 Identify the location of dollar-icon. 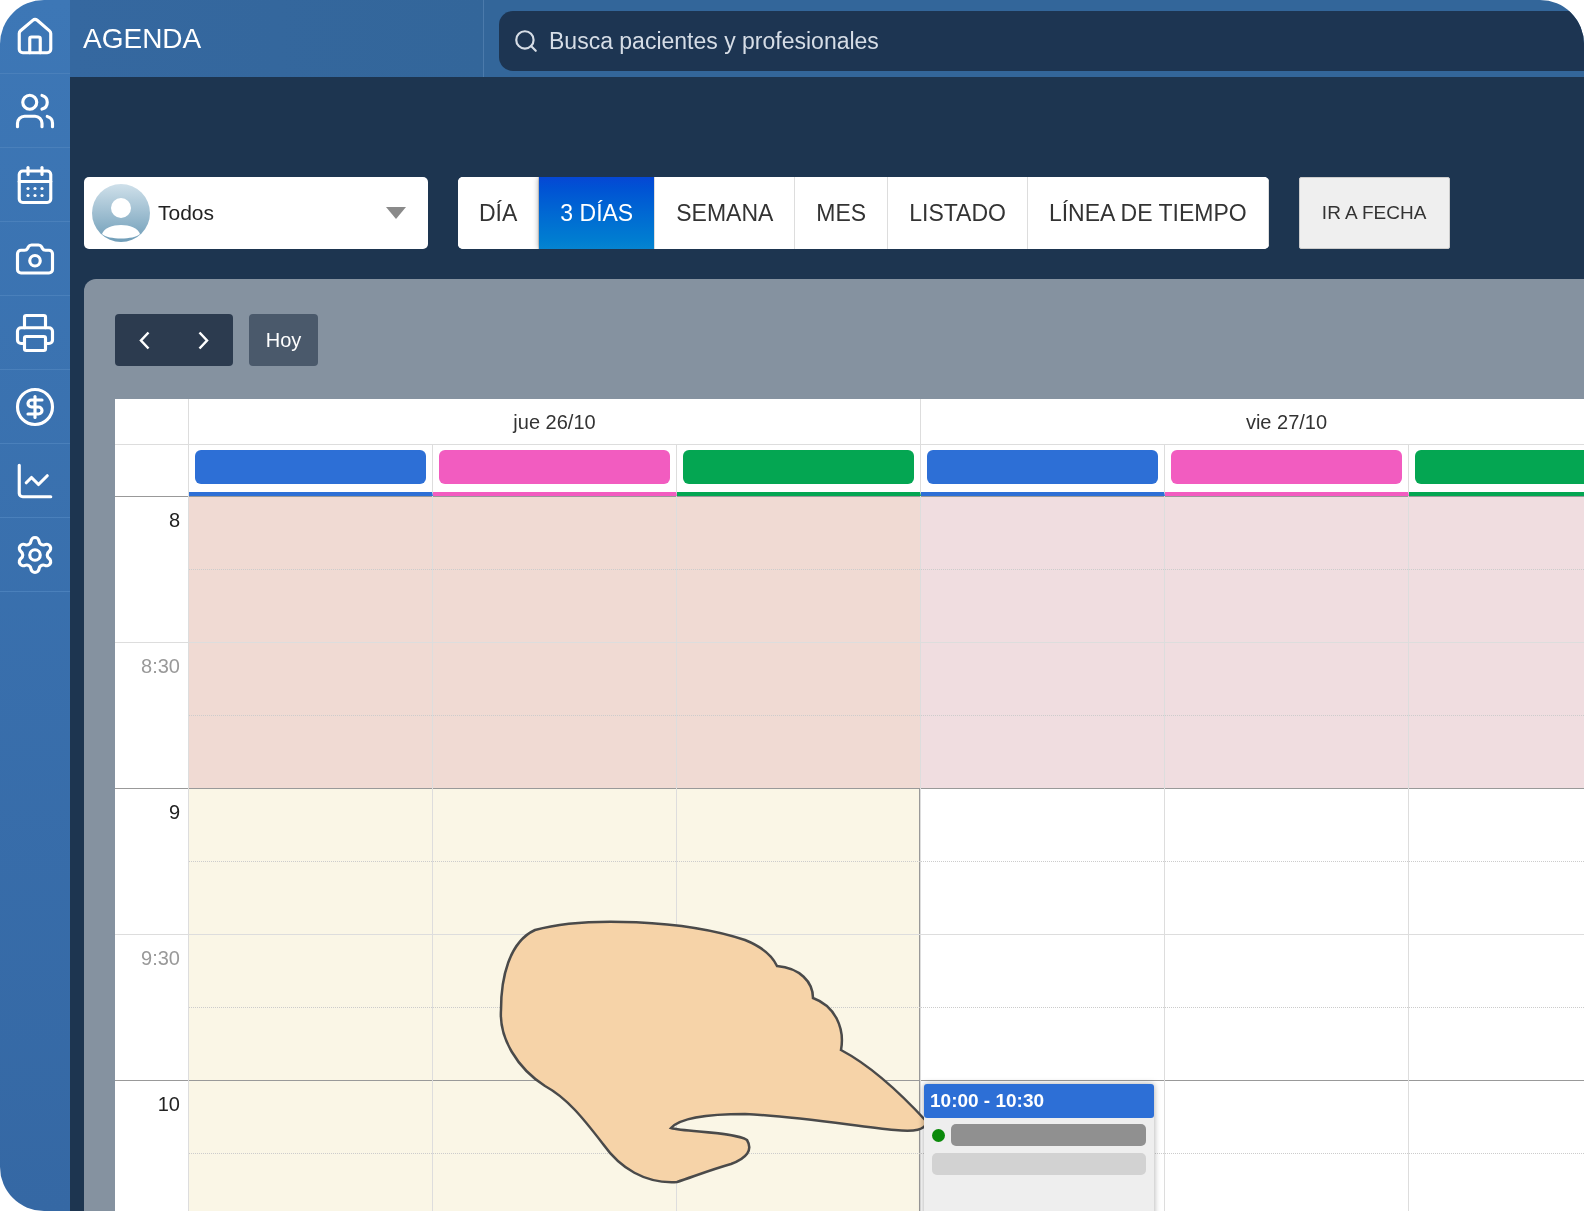
(35, 406).